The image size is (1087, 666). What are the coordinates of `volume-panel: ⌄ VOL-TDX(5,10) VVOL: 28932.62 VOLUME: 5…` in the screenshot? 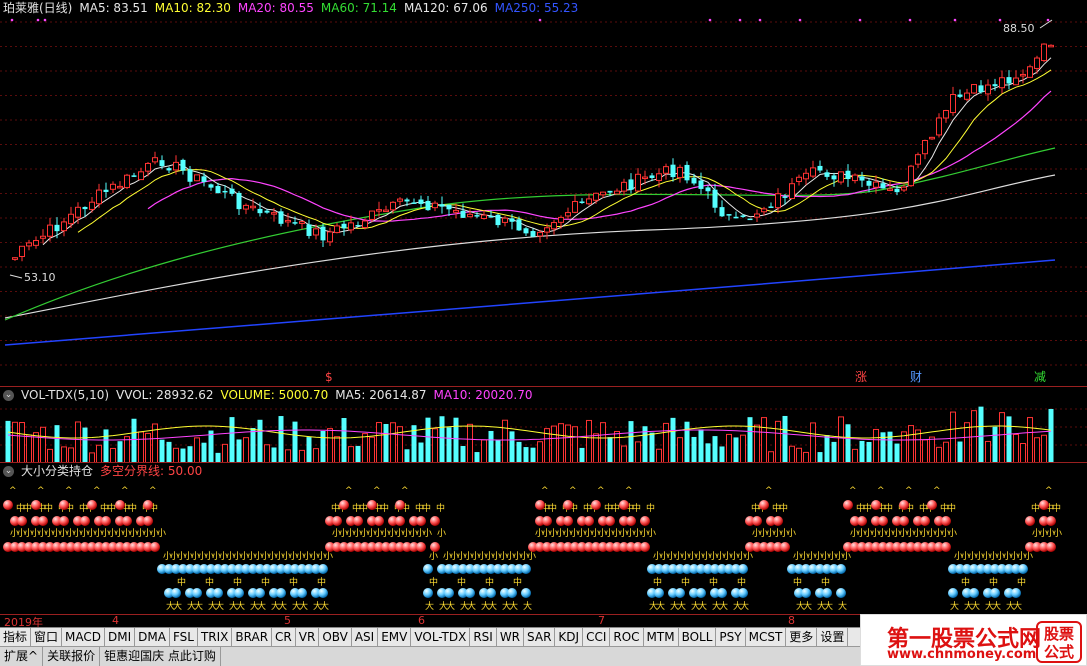 It's located at (543, 424).